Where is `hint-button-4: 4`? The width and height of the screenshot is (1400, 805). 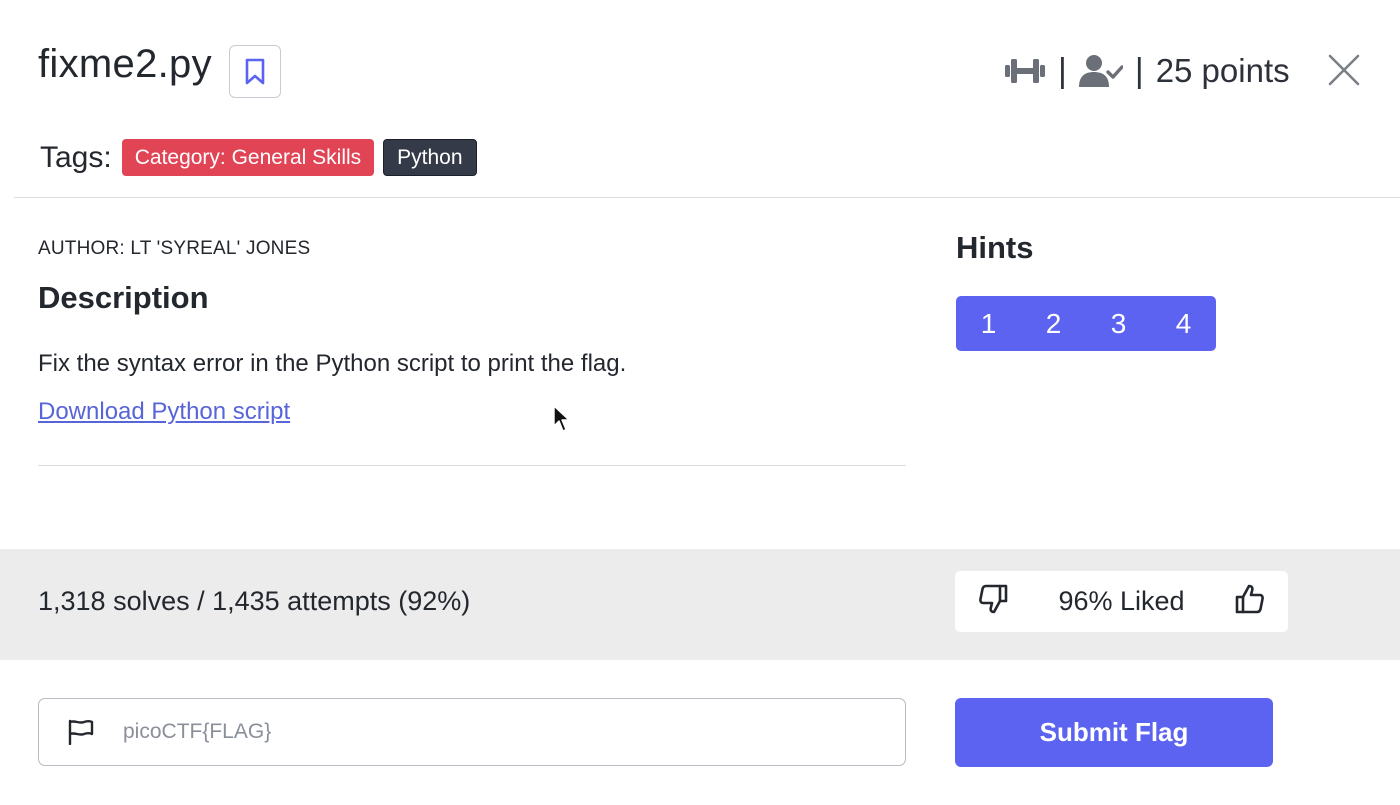
hint-button-4: 4 is located at coordinates (1183, 323).